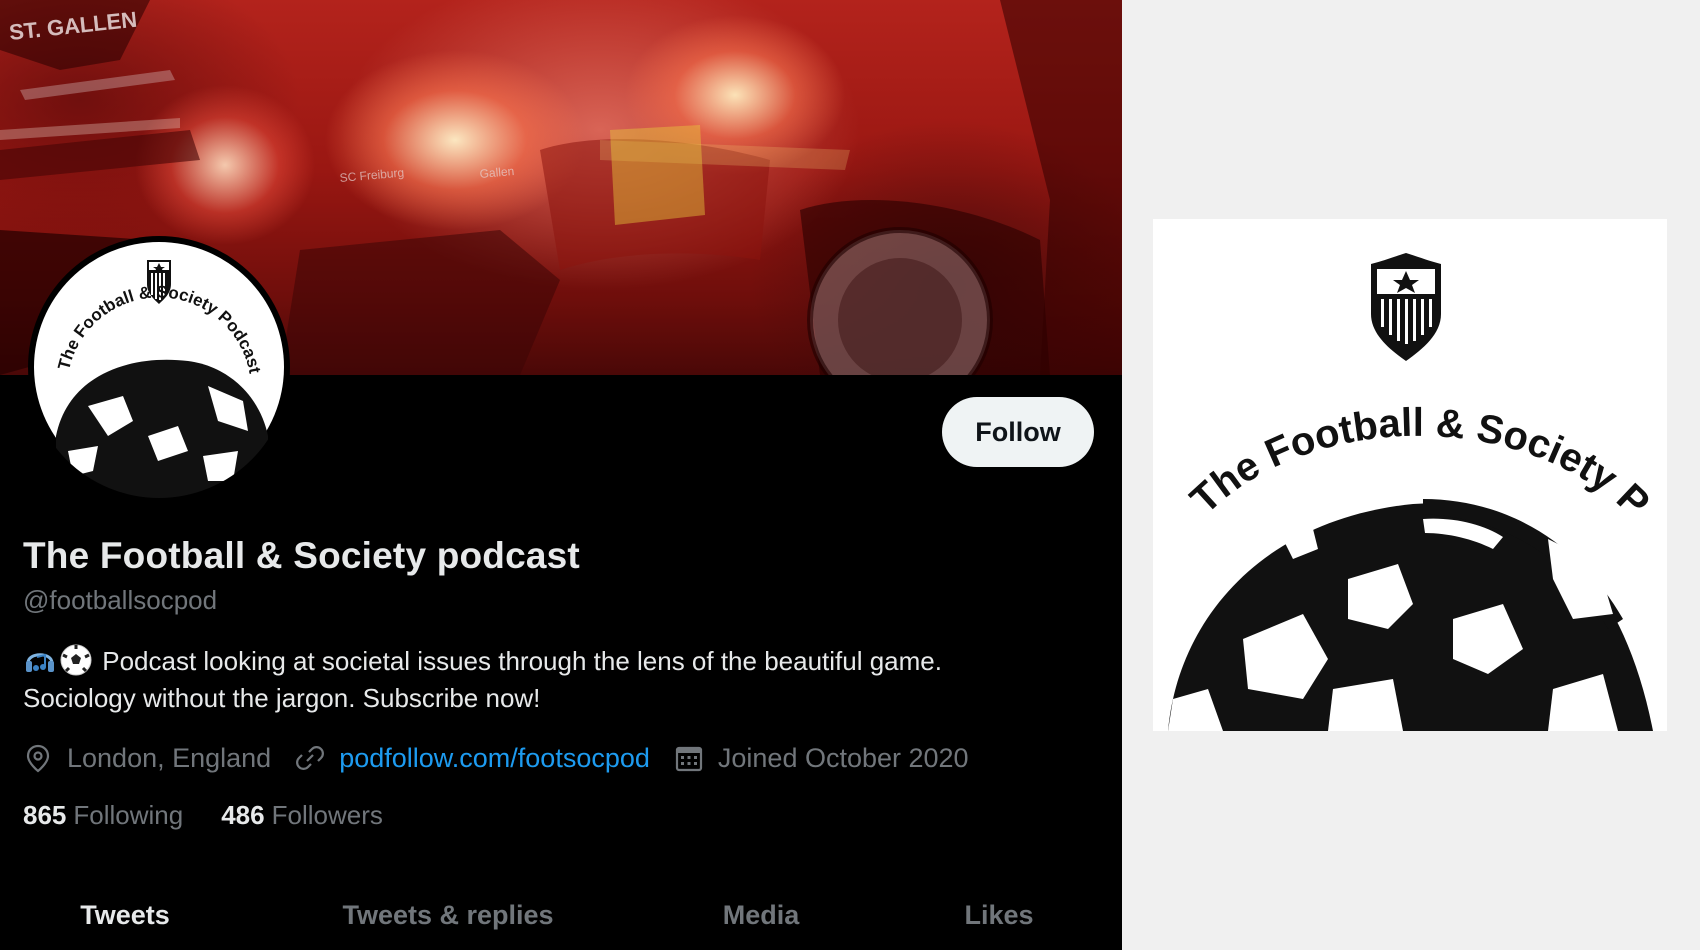 This screenshot has height=950, width=1700. I want to click on tab-tweets: Tweets, so click(125, 915).